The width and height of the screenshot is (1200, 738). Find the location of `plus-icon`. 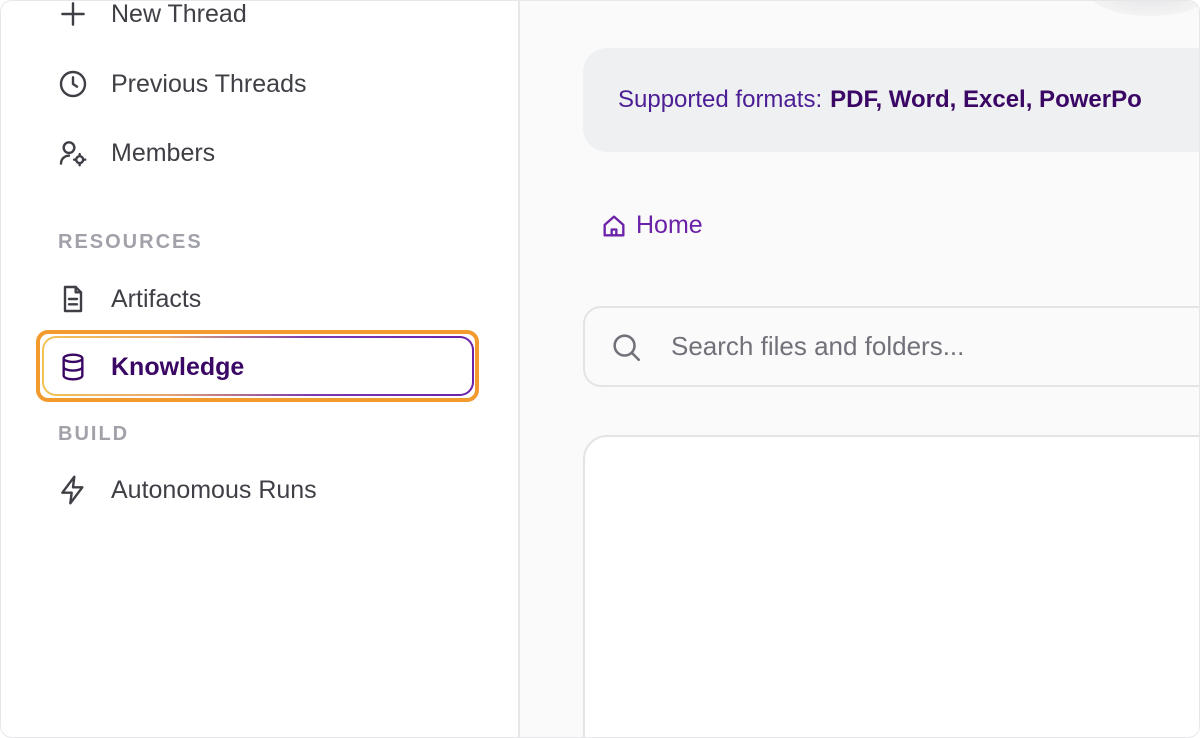

plus-icon is located at coordinates (72, 16).